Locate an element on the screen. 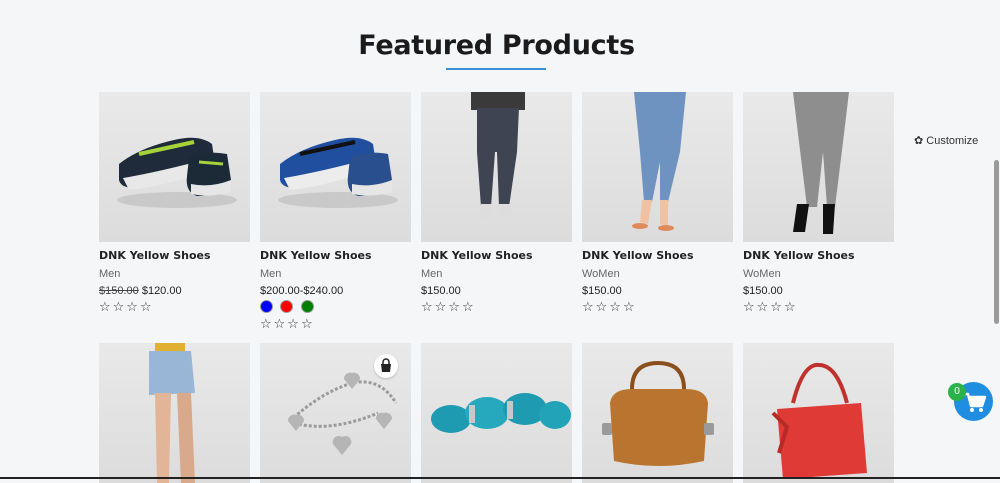 This screenshot has width=1000, height=483. bag-icon is located at coordinates (386, 365).